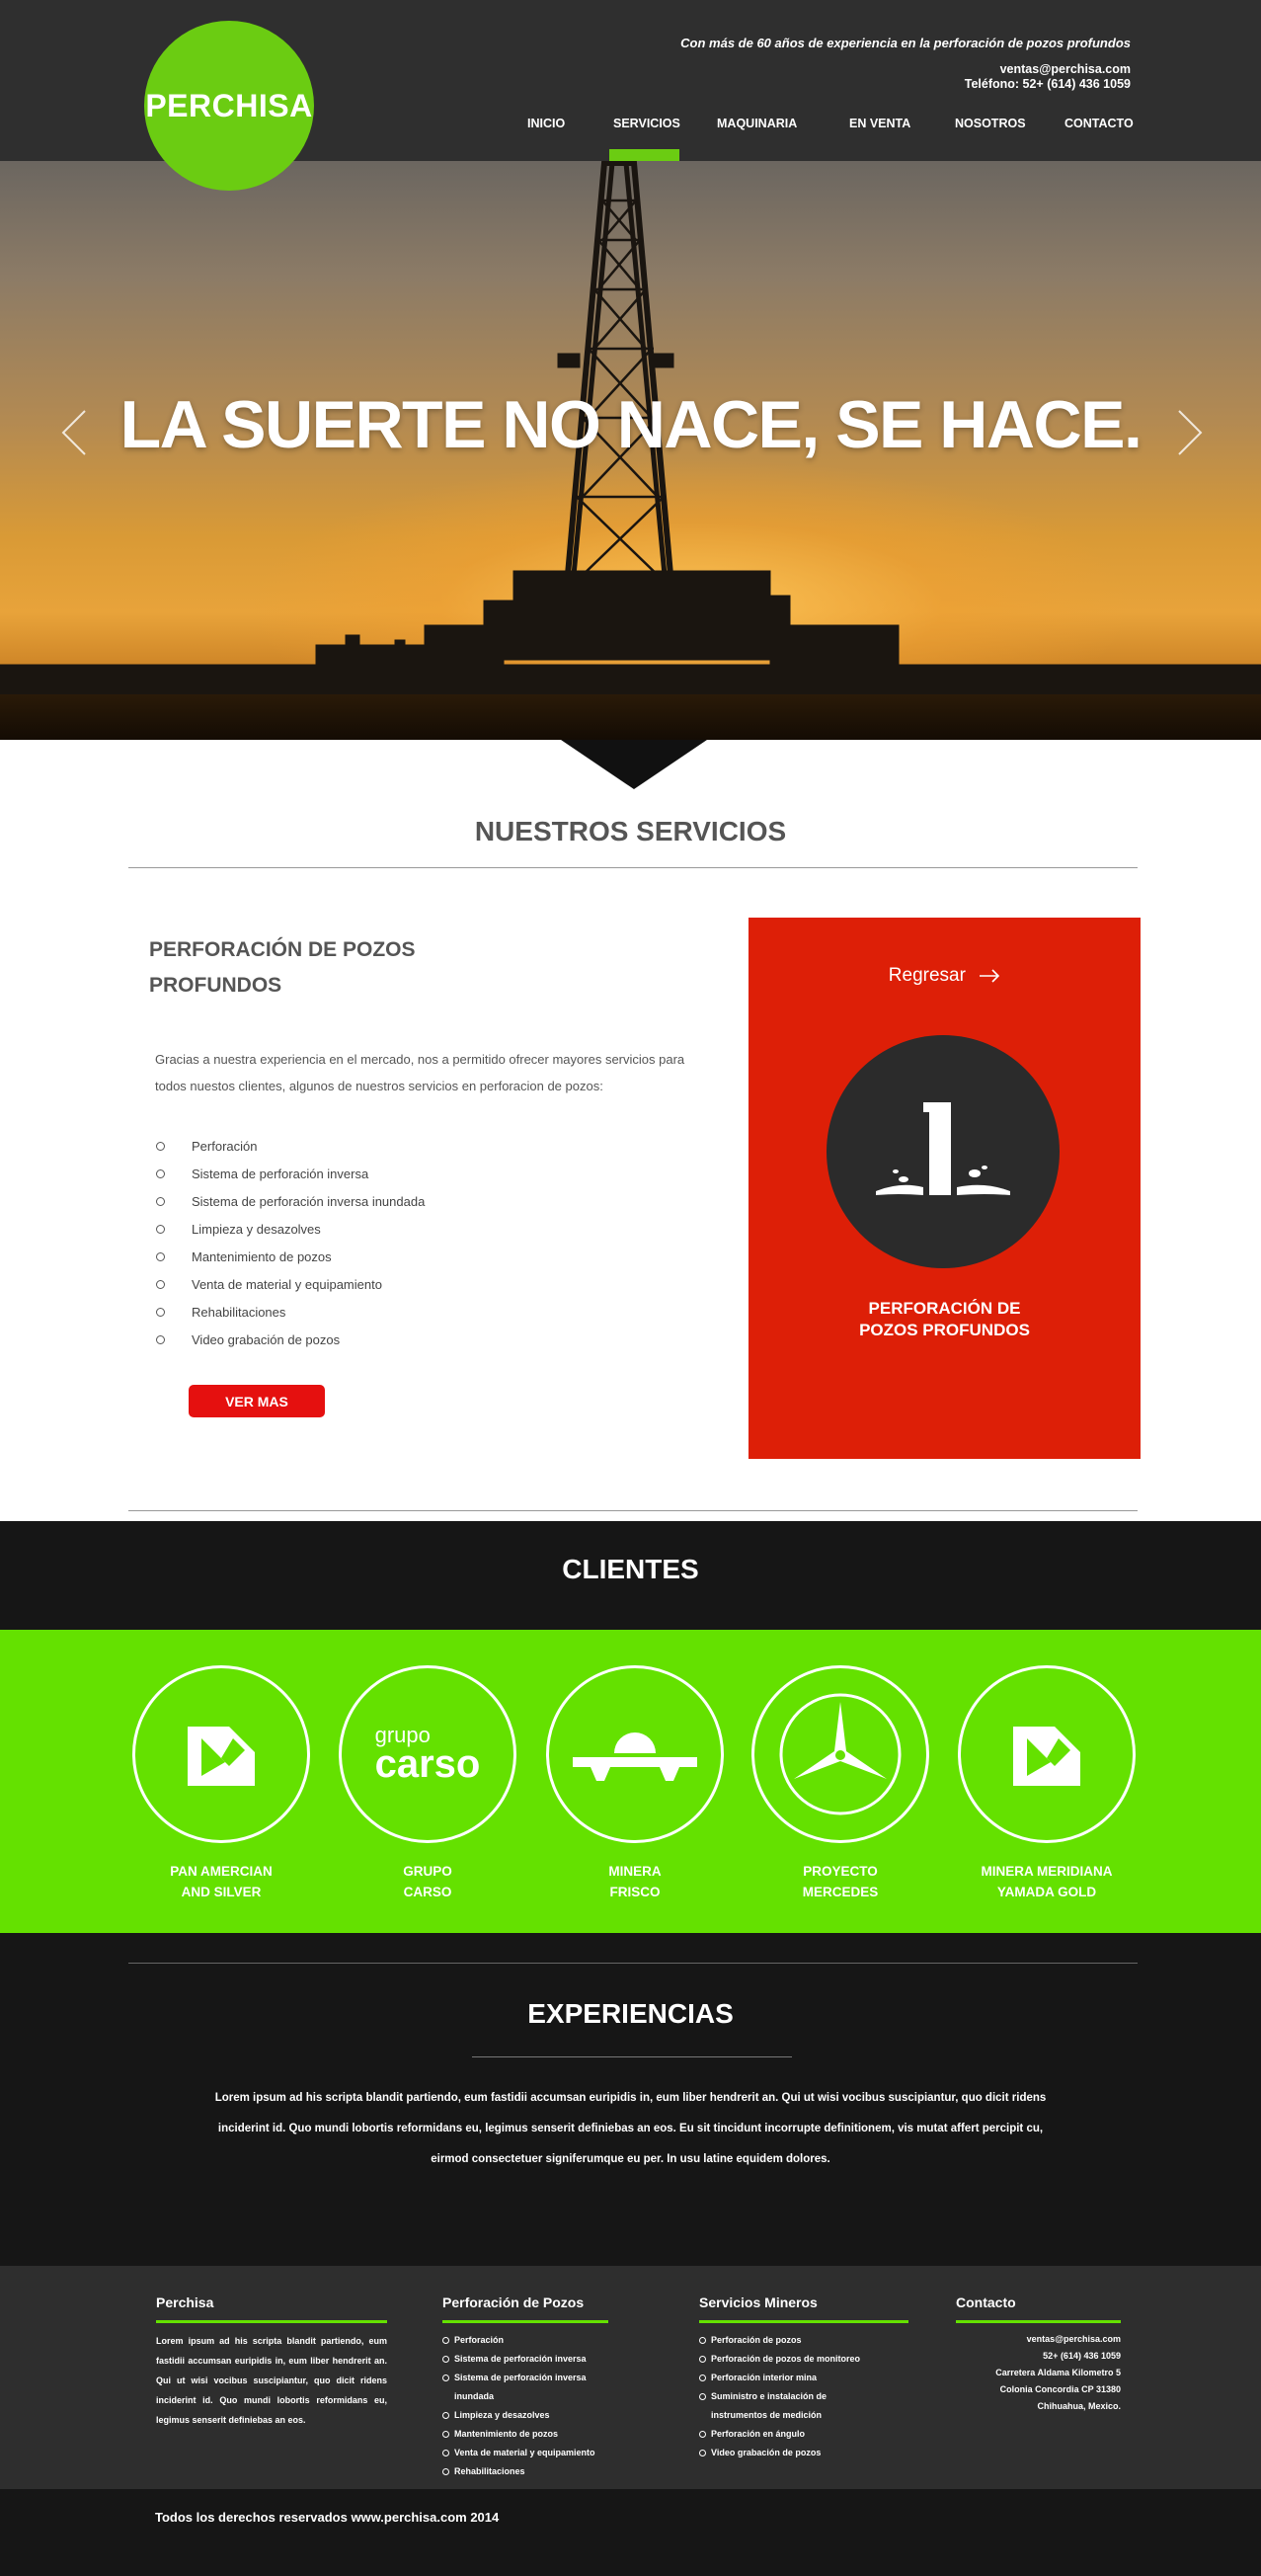  Describe the element at coordinates (1047, 1881) in the screenshot. I see `client-name: MINERA MERIDIANA YAMADA GOLD` at that location.